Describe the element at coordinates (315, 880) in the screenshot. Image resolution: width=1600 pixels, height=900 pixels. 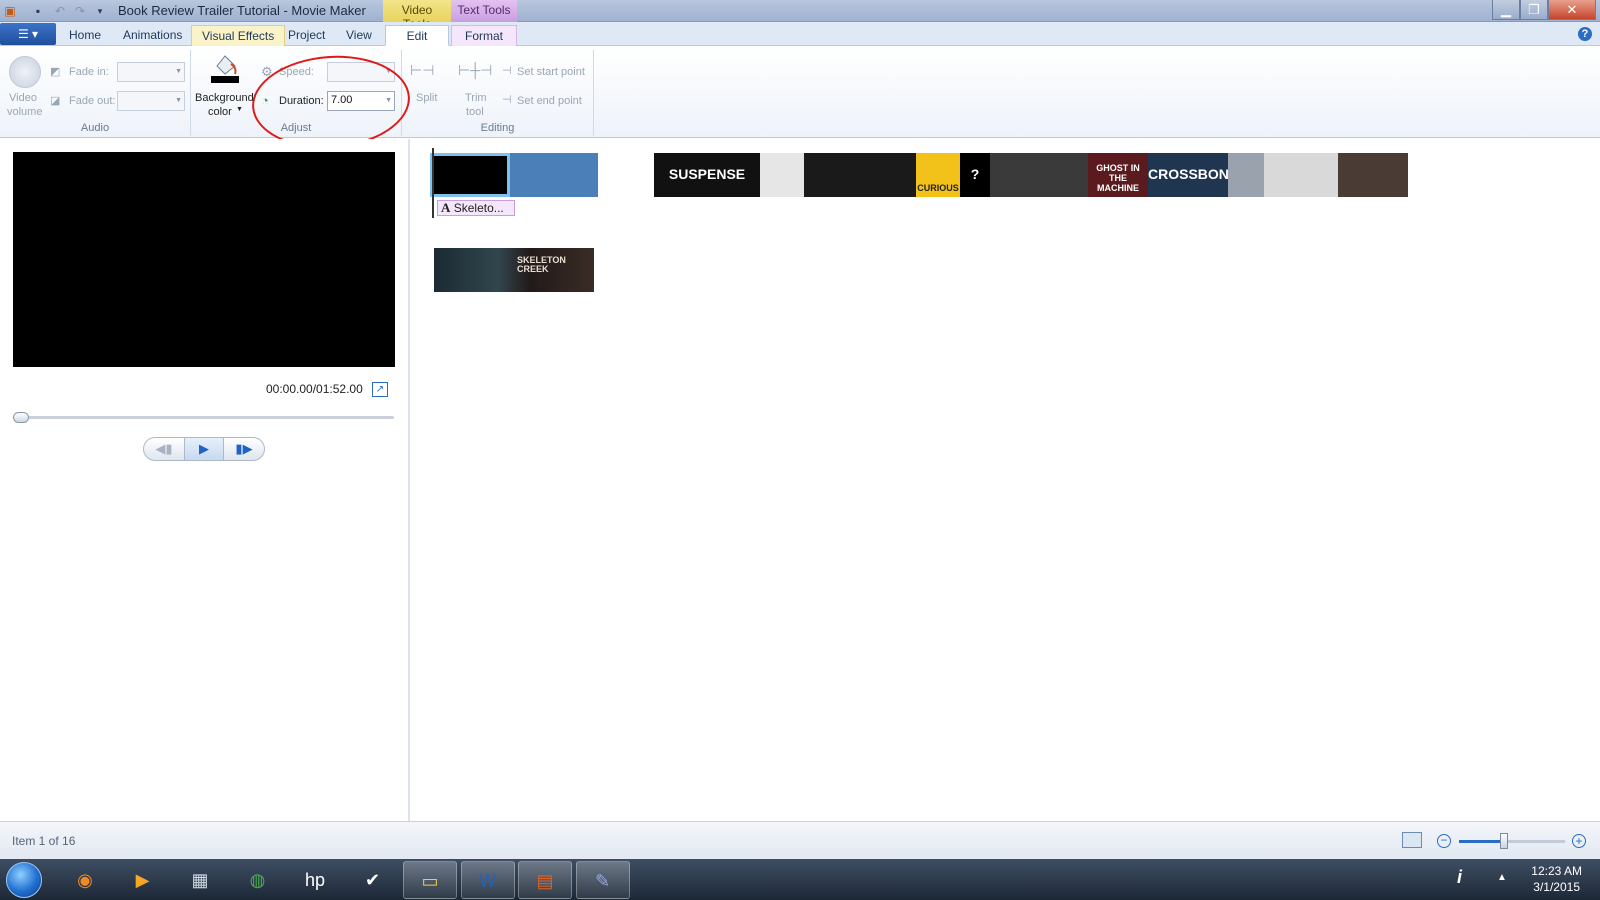
I see `hp-icon: hp` at that location.